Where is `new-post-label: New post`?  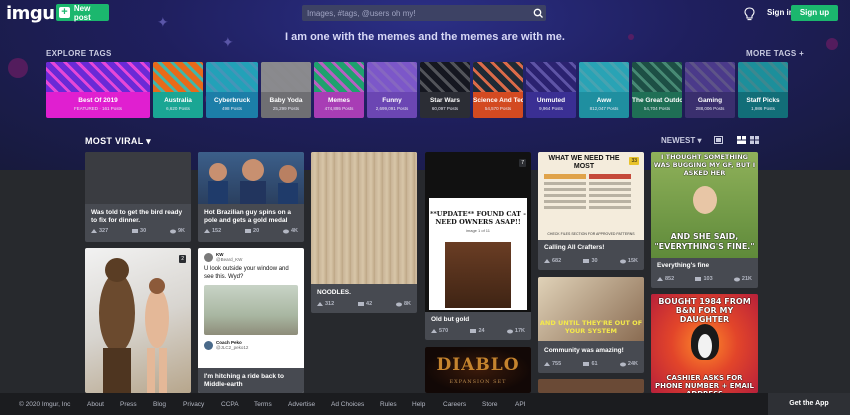
new-post-label: New post is located at coordinates (82, 12).